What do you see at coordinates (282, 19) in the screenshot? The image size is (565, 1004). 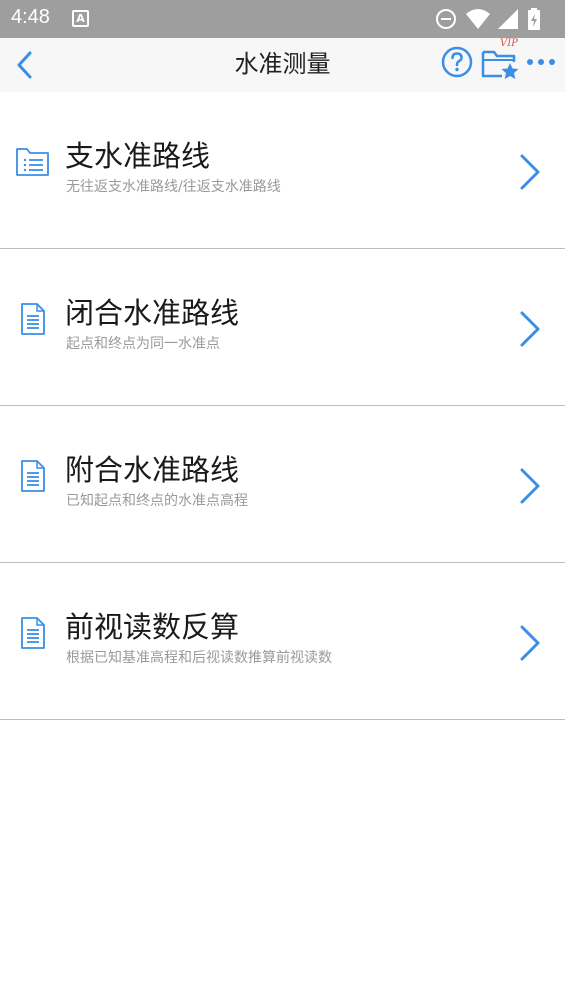 I see `status-bar: 4:48 A` at bounding box center [282, 19].